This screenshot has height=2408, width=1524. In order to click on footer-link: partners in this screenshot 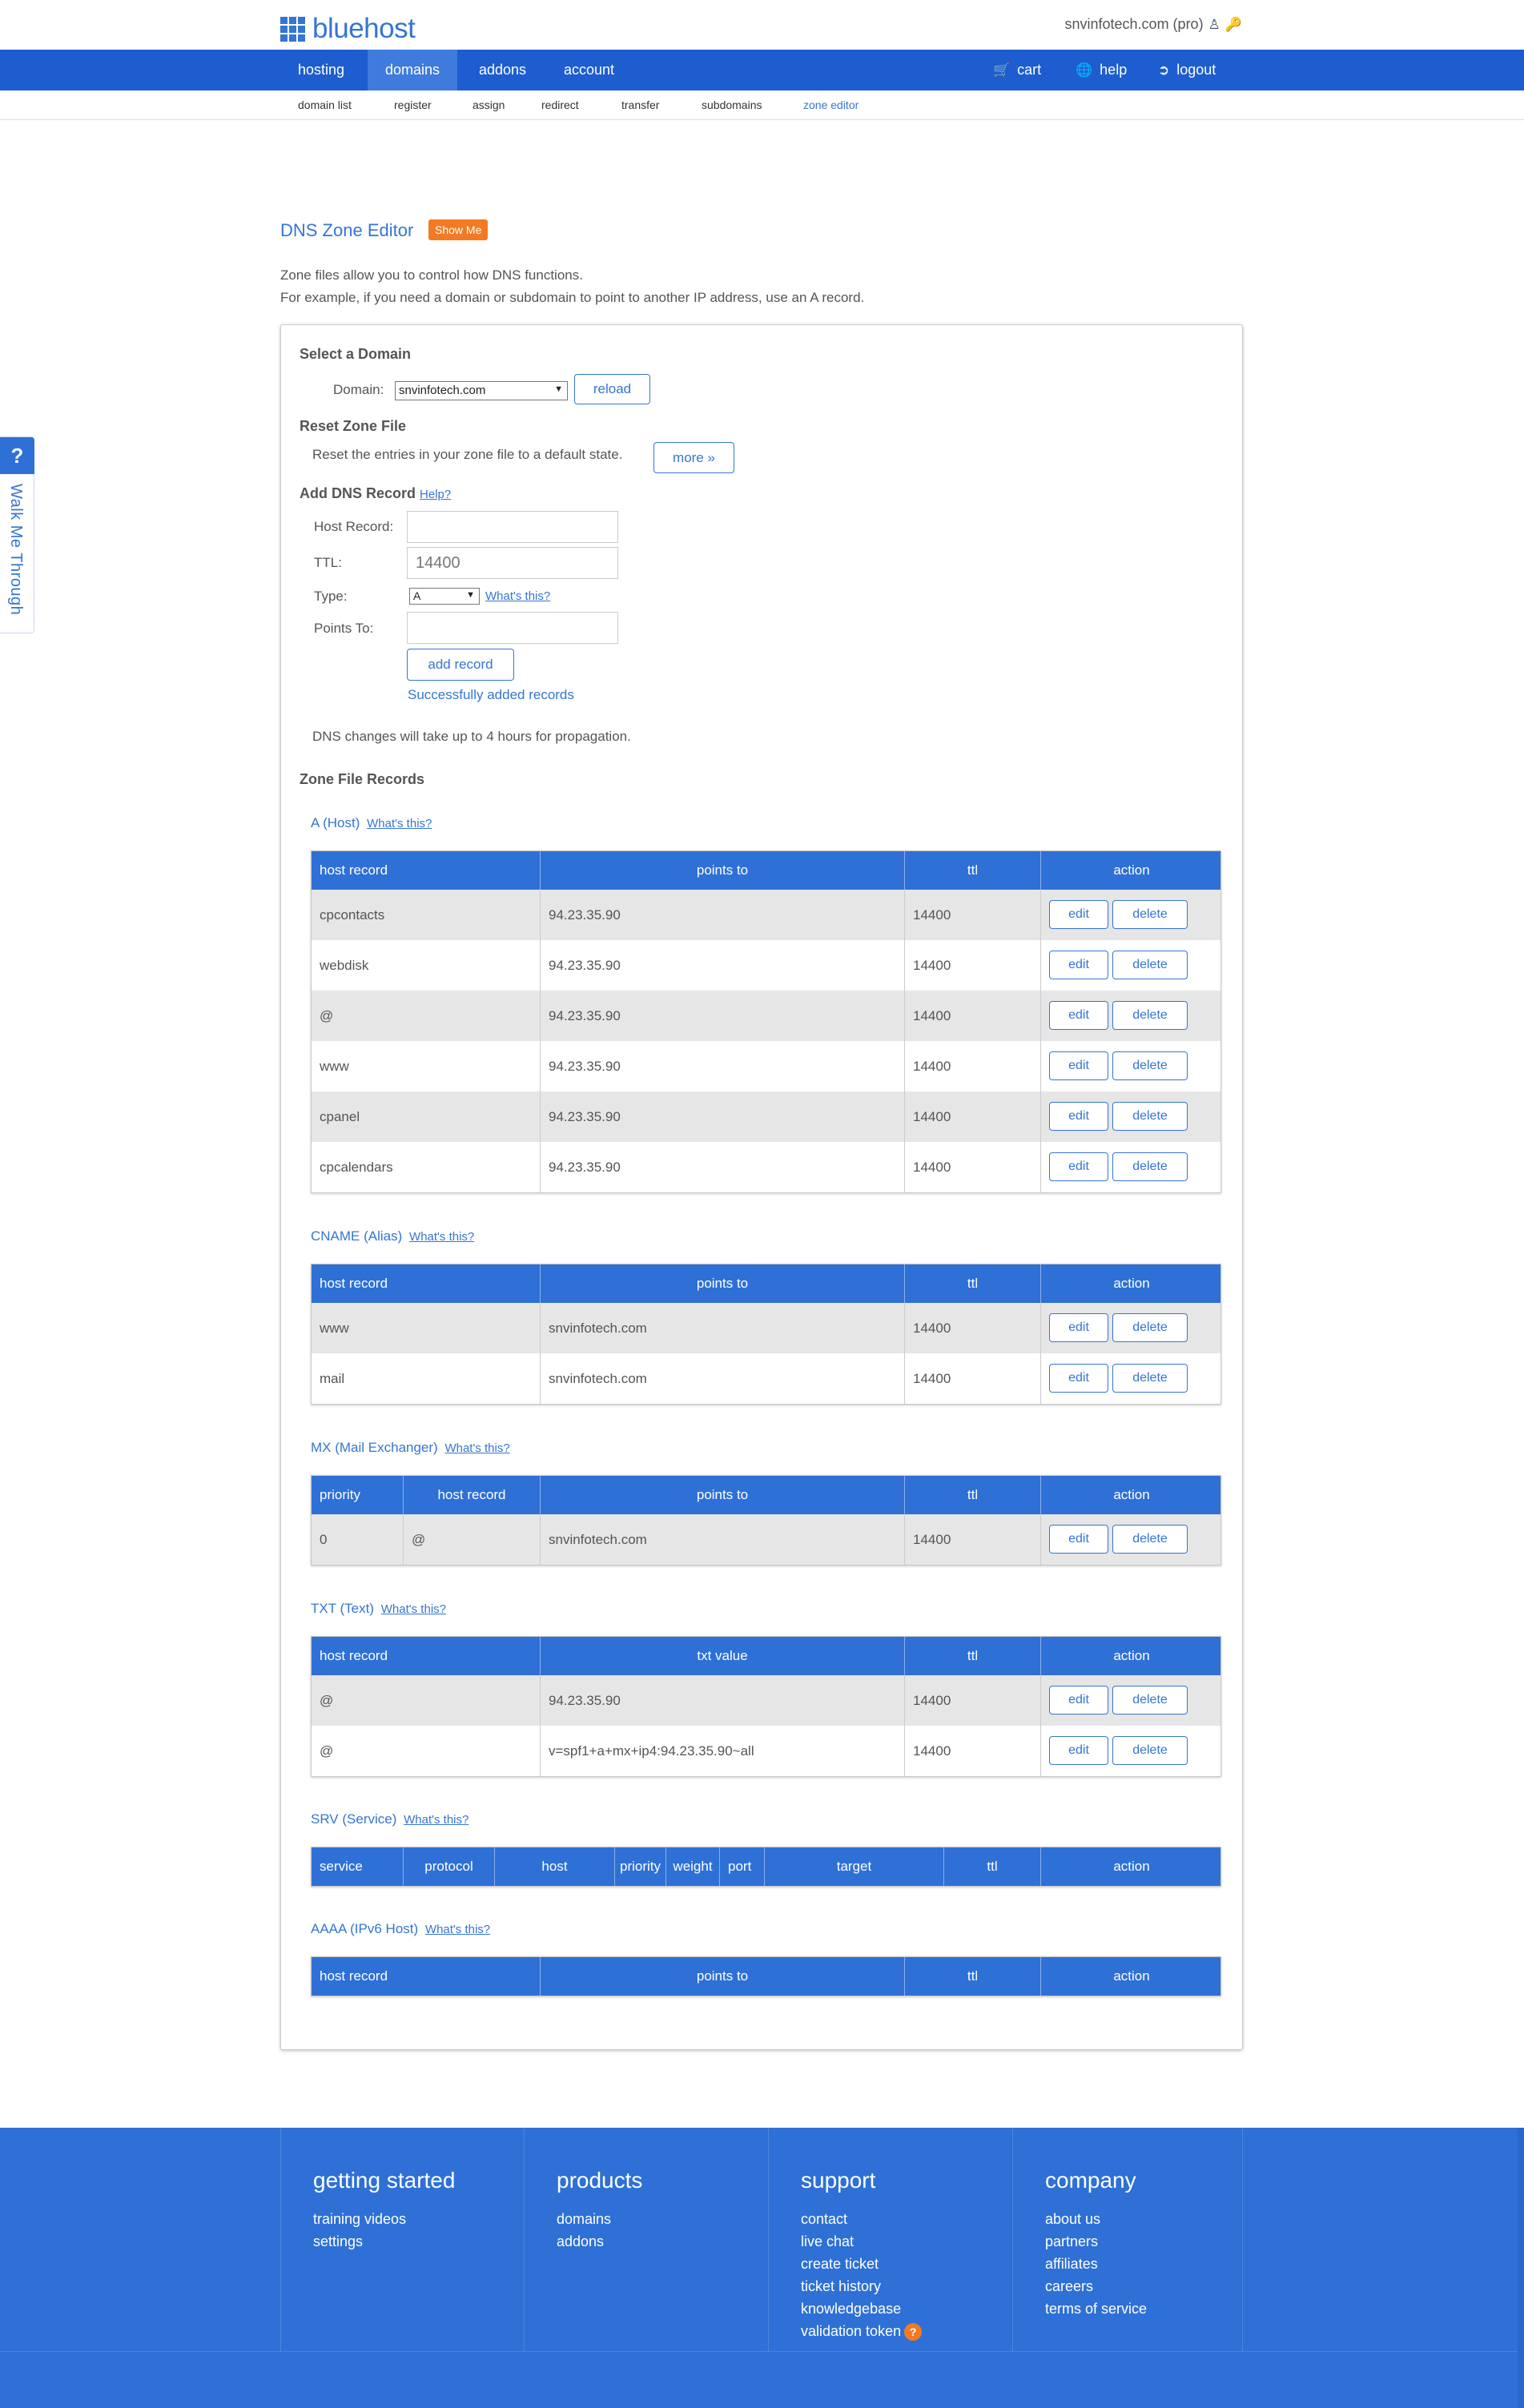, I will do `click(1096, 2241)`.